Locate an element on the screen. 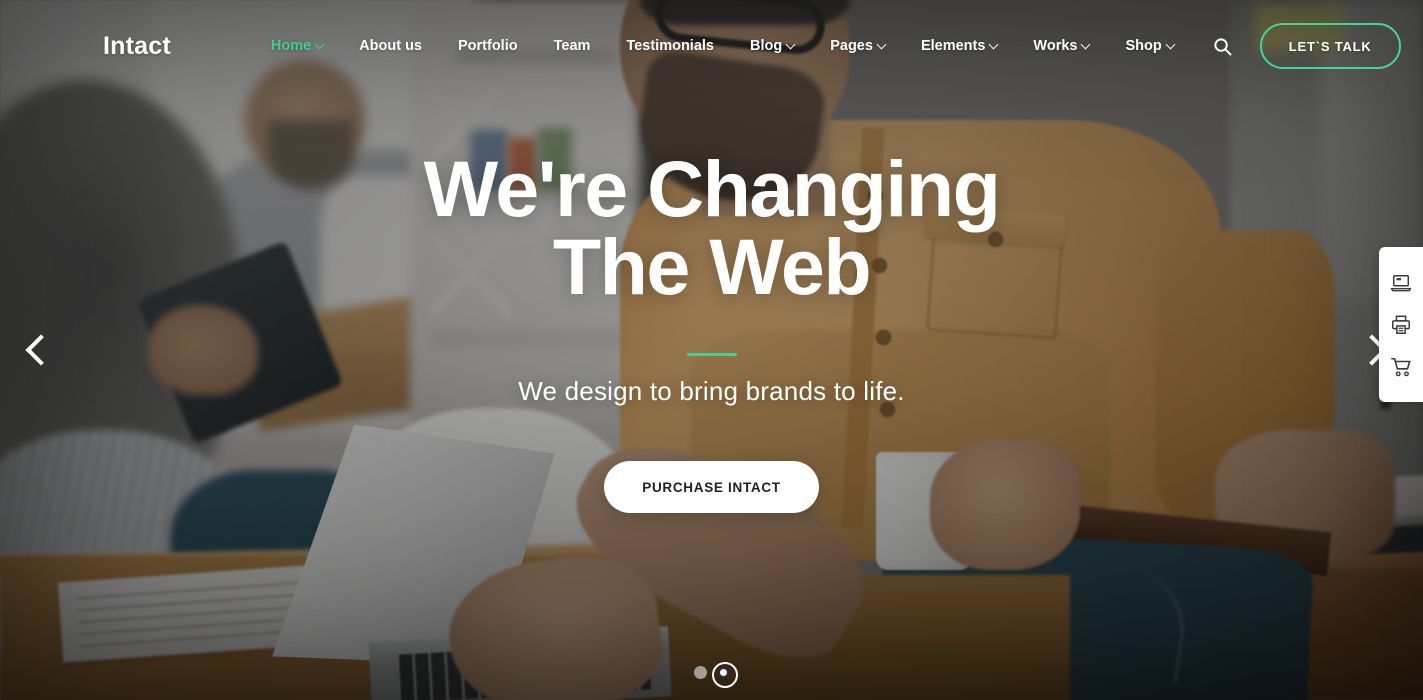 The height and width of the screenshot is (700, 1423). printer-icon is located at coordinates (1401, 325).